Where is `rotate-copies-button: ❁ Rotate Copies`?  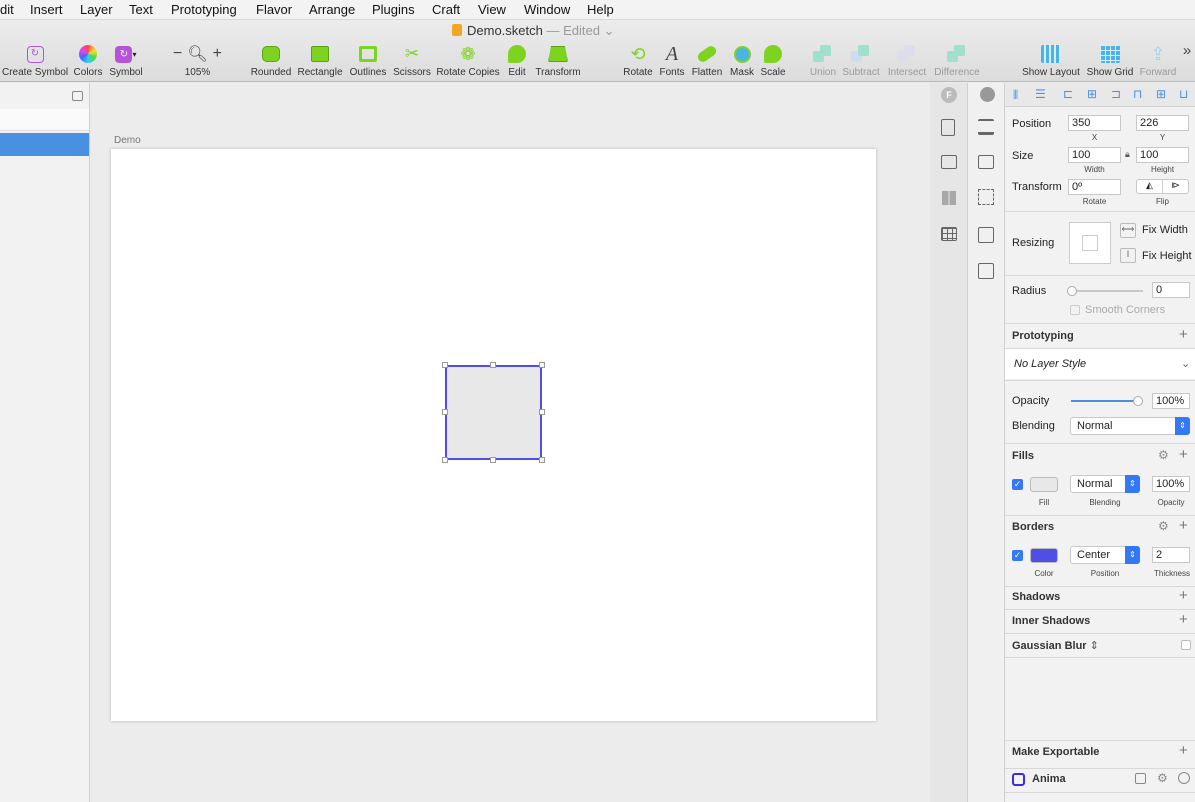 rotate-copies-button: ❁ Rotate Copies is located at coordinates (468, 61).